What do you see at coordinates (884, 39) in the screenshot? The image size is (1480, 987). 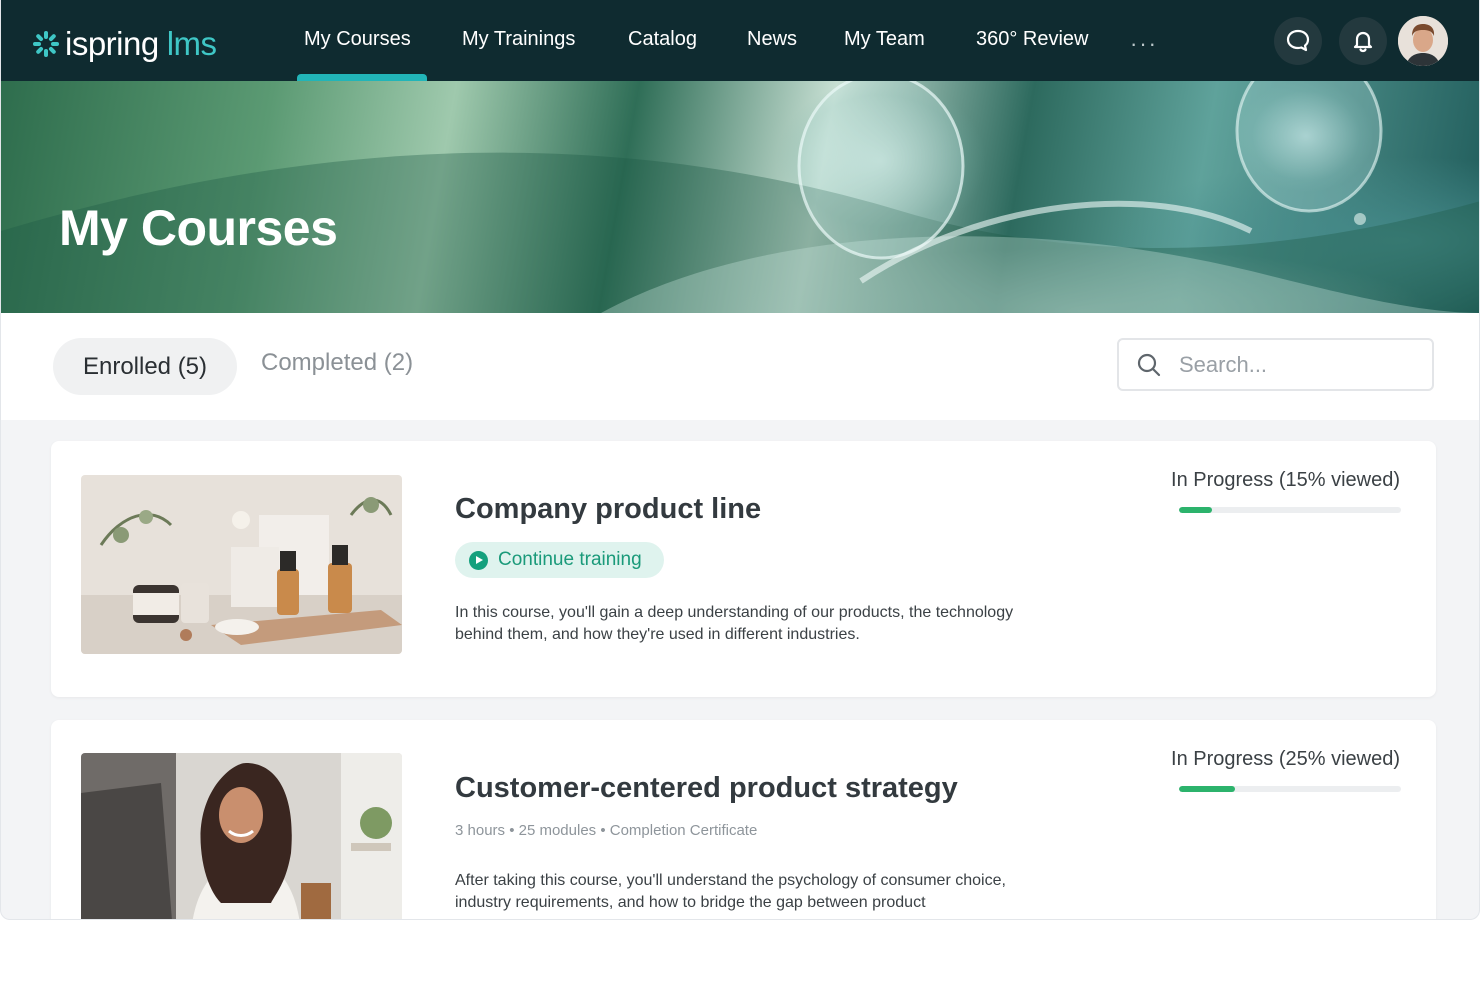 I see `nav-item-my-team: My Team` at bounding box center [884, 39].